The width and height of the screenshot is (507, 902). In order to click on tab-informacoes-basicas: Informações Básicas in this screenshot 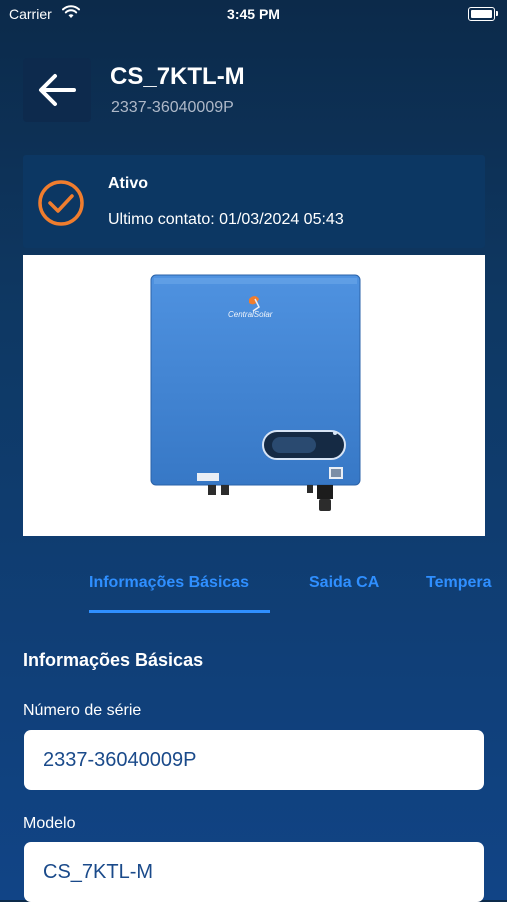, I will do `click(169, 583)`.